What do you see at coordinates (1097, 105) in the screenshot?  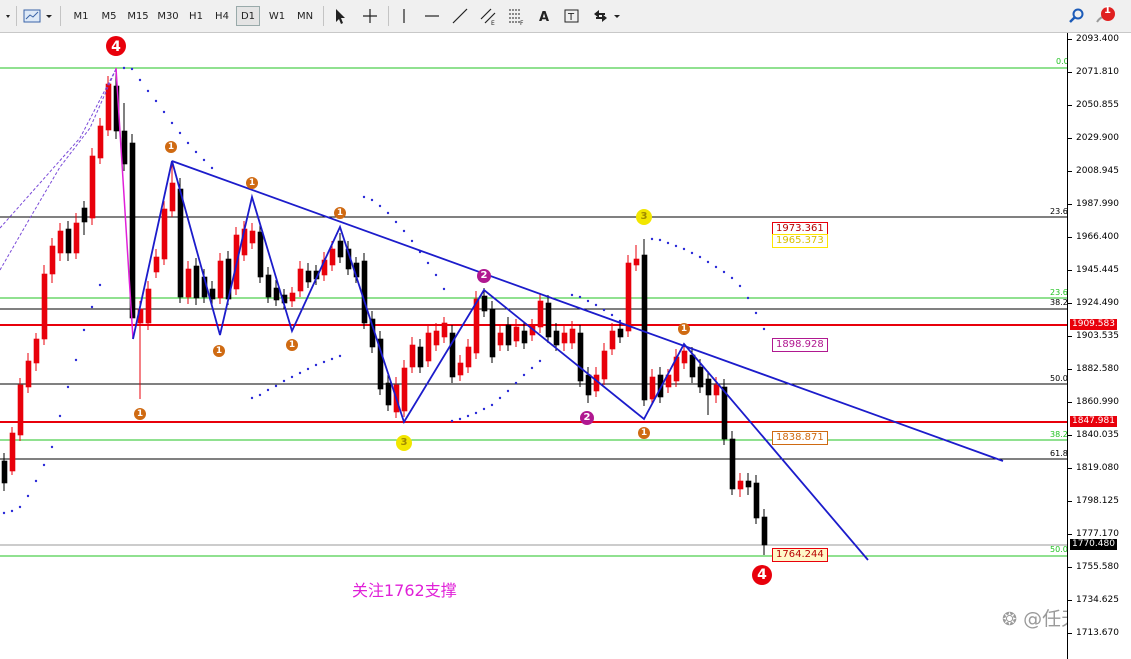 I see `price-tick: 2050.855` at bounding box center [1097, 105].